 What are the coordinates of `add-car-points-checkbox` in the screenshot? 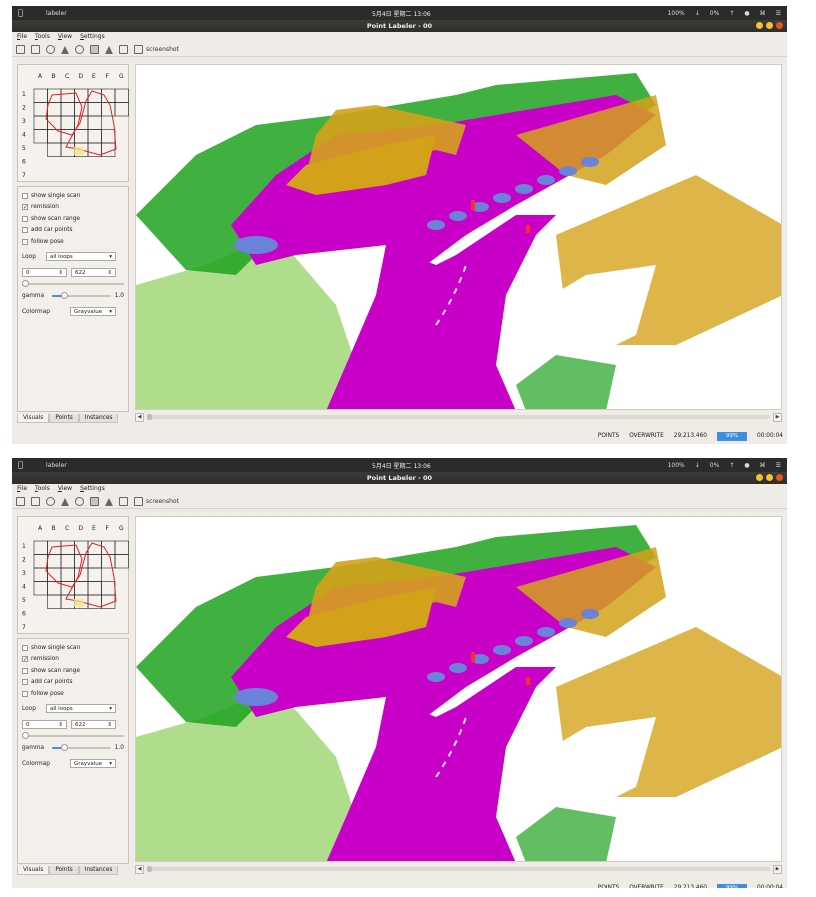 It's located at (25, 230).